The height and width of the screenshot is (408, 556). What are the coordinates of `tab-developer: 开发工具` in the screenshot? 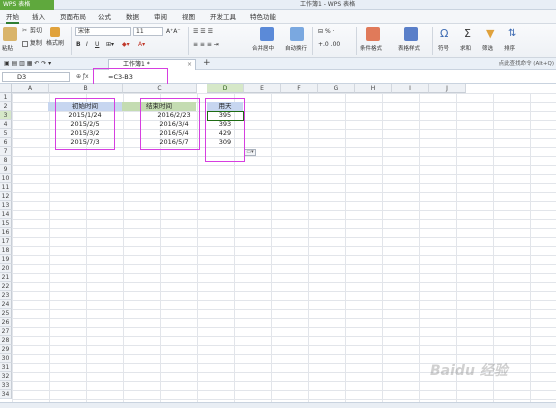 It's located at (223, 17).